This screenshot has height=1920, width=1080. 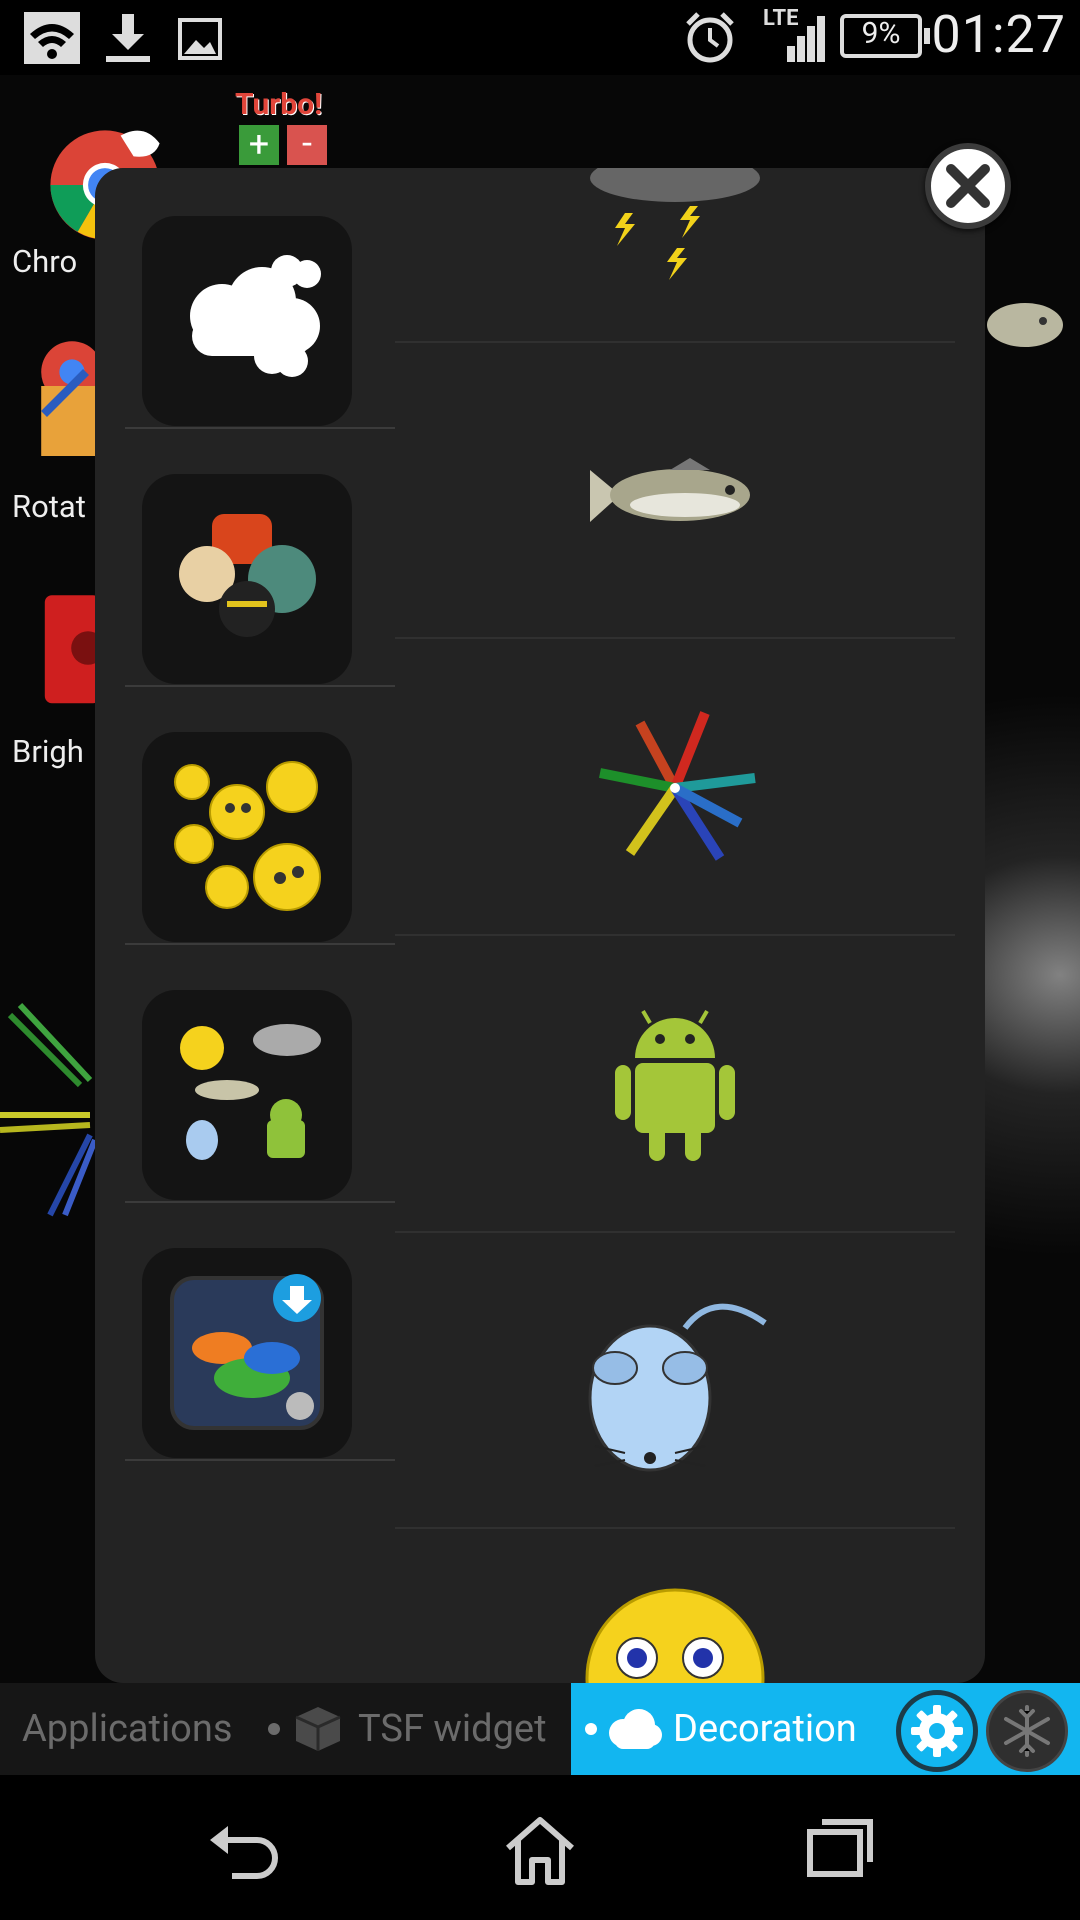 I want to click on status-bar: LTE 9% 01:27, so click(x=540, y=37).